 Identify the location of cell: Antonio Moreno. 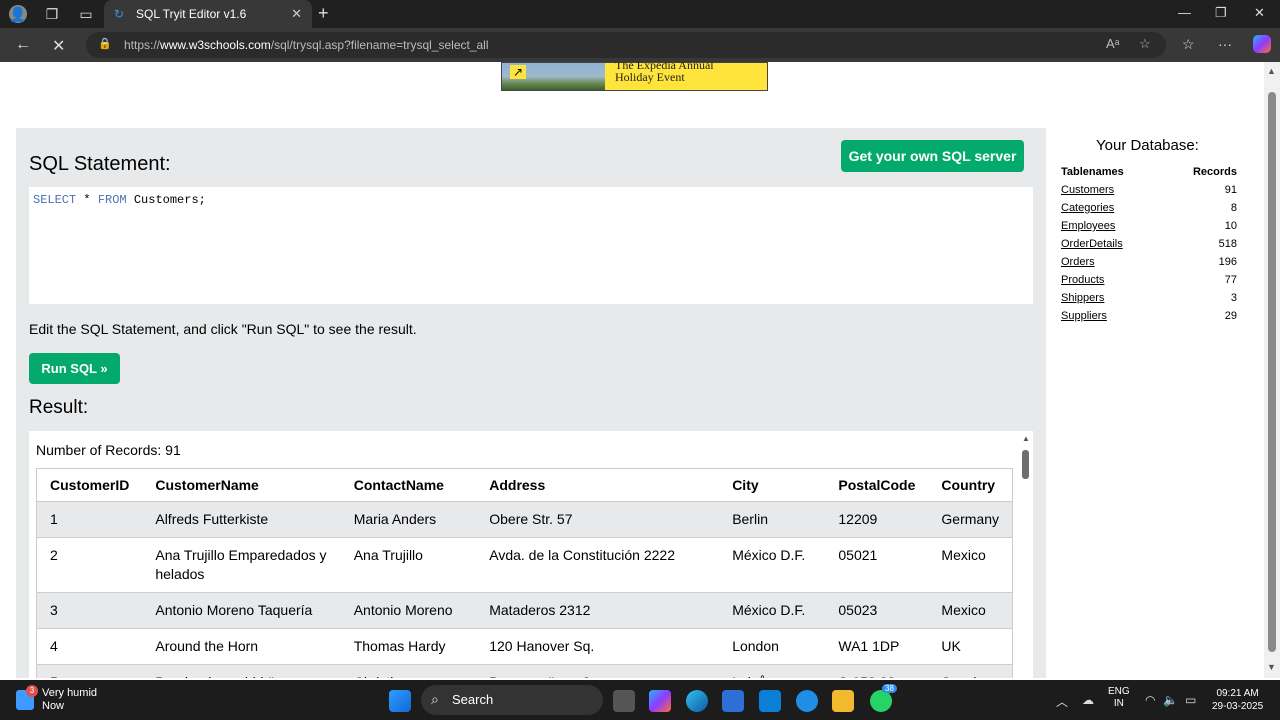
(408, 610).